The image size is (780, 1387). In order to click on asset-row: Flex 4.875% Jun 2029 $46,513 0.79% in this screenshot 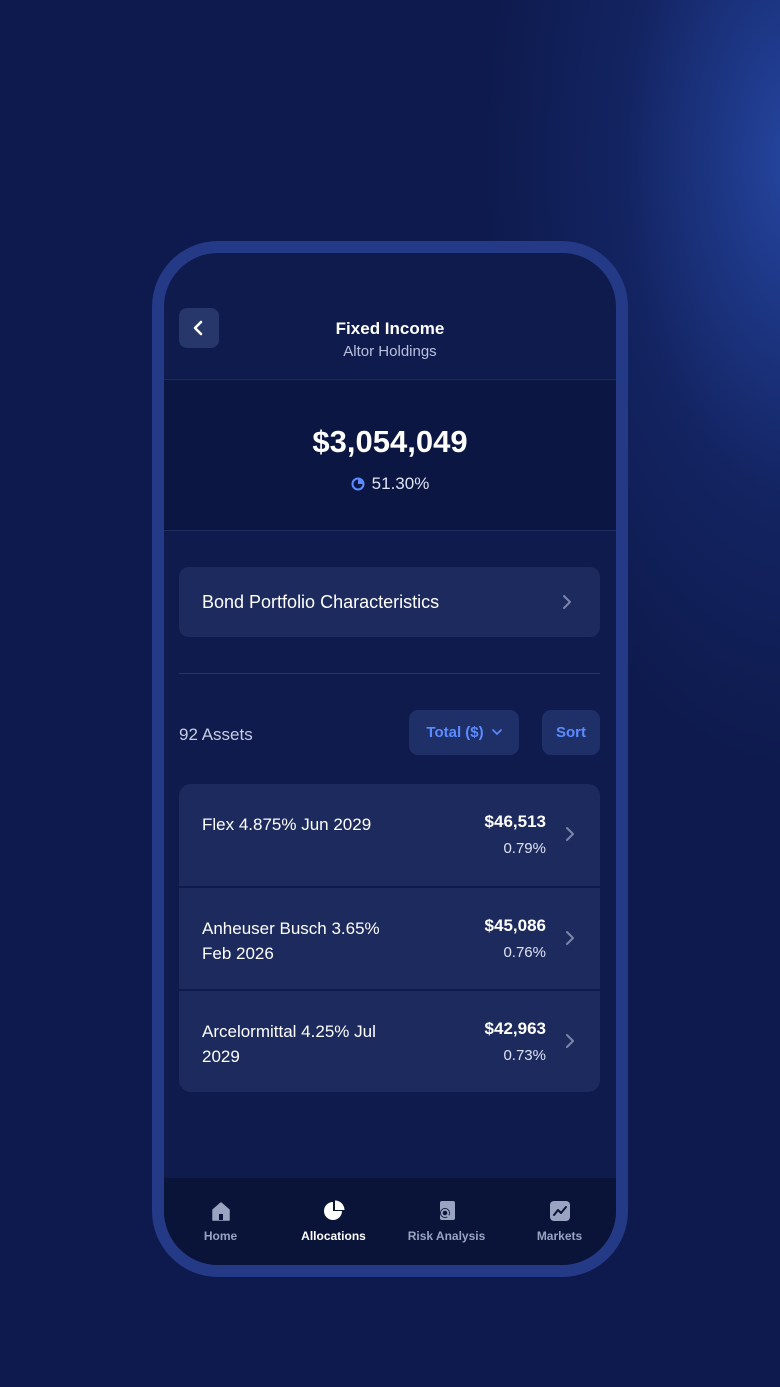, I will do `click(389, 835)`.